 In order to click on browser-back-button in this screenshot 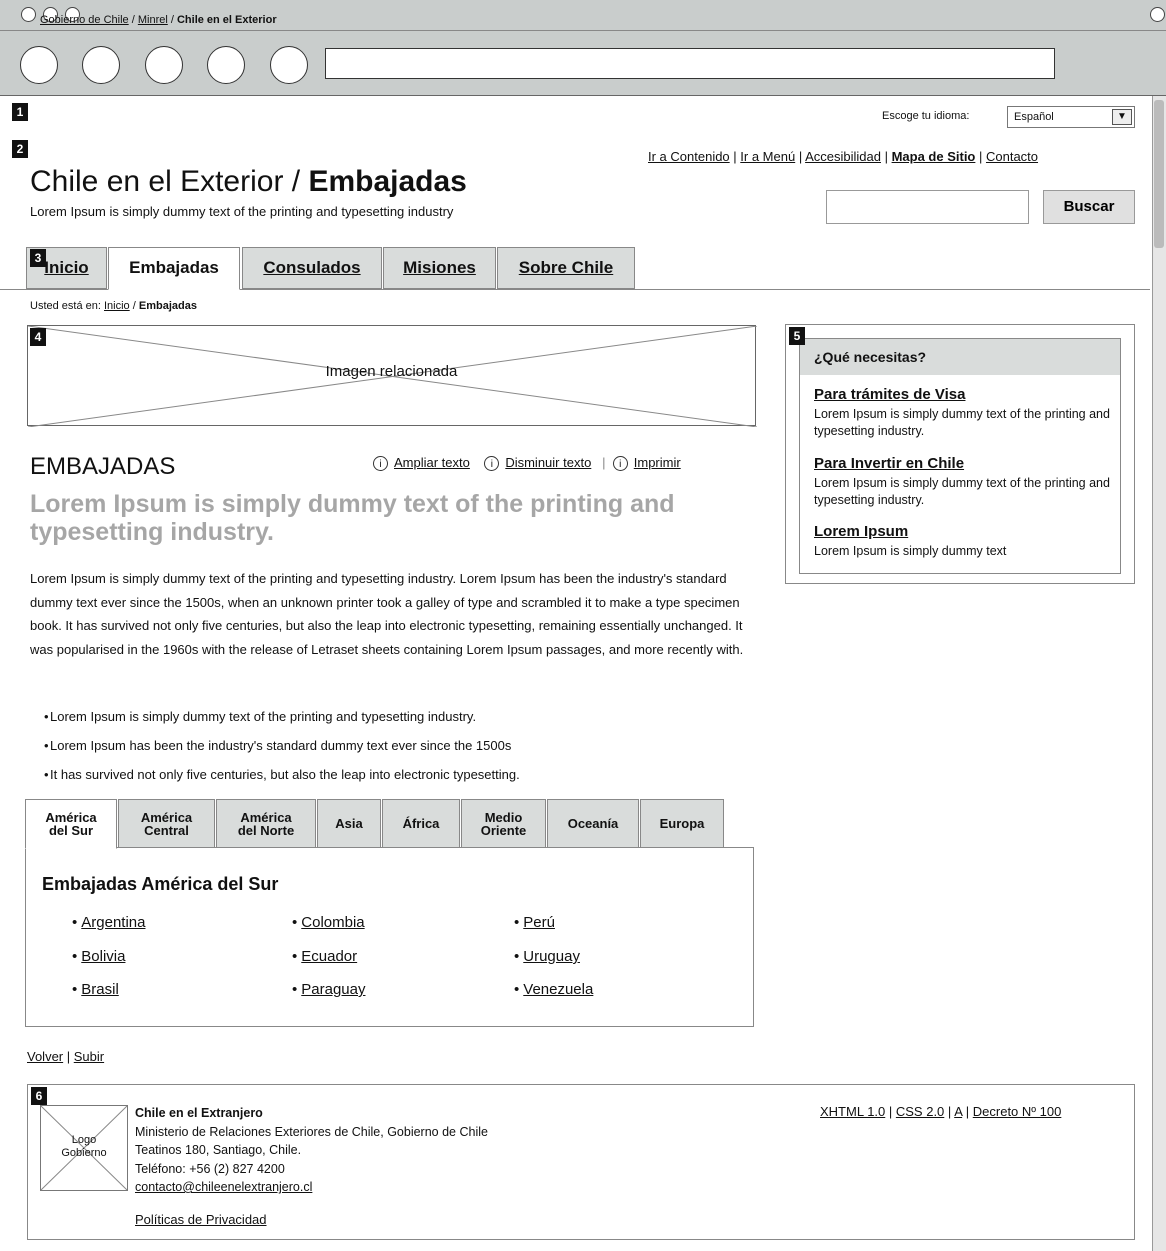, I will do `click(39, 65)`.